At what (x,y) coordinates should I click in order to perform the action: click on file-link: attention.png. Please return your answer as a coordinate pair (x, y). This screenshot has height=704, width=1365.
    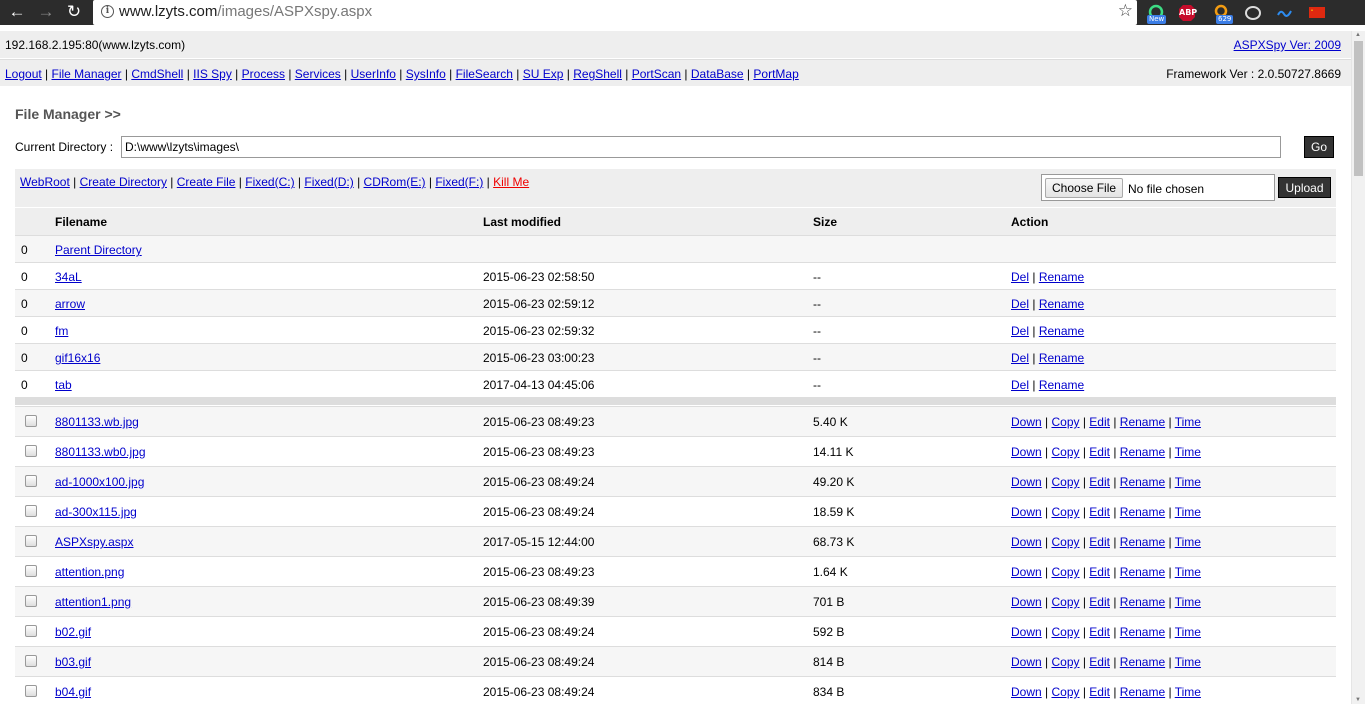
    Looking at the image, I should click on (89, 572).